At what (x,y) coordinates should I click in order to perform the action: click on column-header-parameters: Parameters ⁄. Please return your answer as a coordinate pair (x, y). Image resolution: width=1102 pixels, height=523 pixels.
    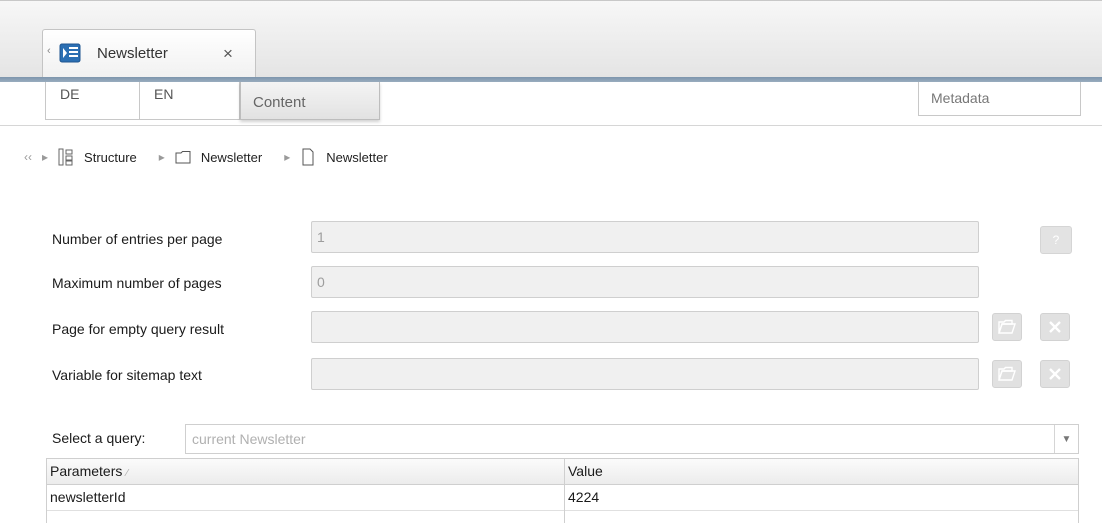
    Looking at the image, I should click on (305, 472).